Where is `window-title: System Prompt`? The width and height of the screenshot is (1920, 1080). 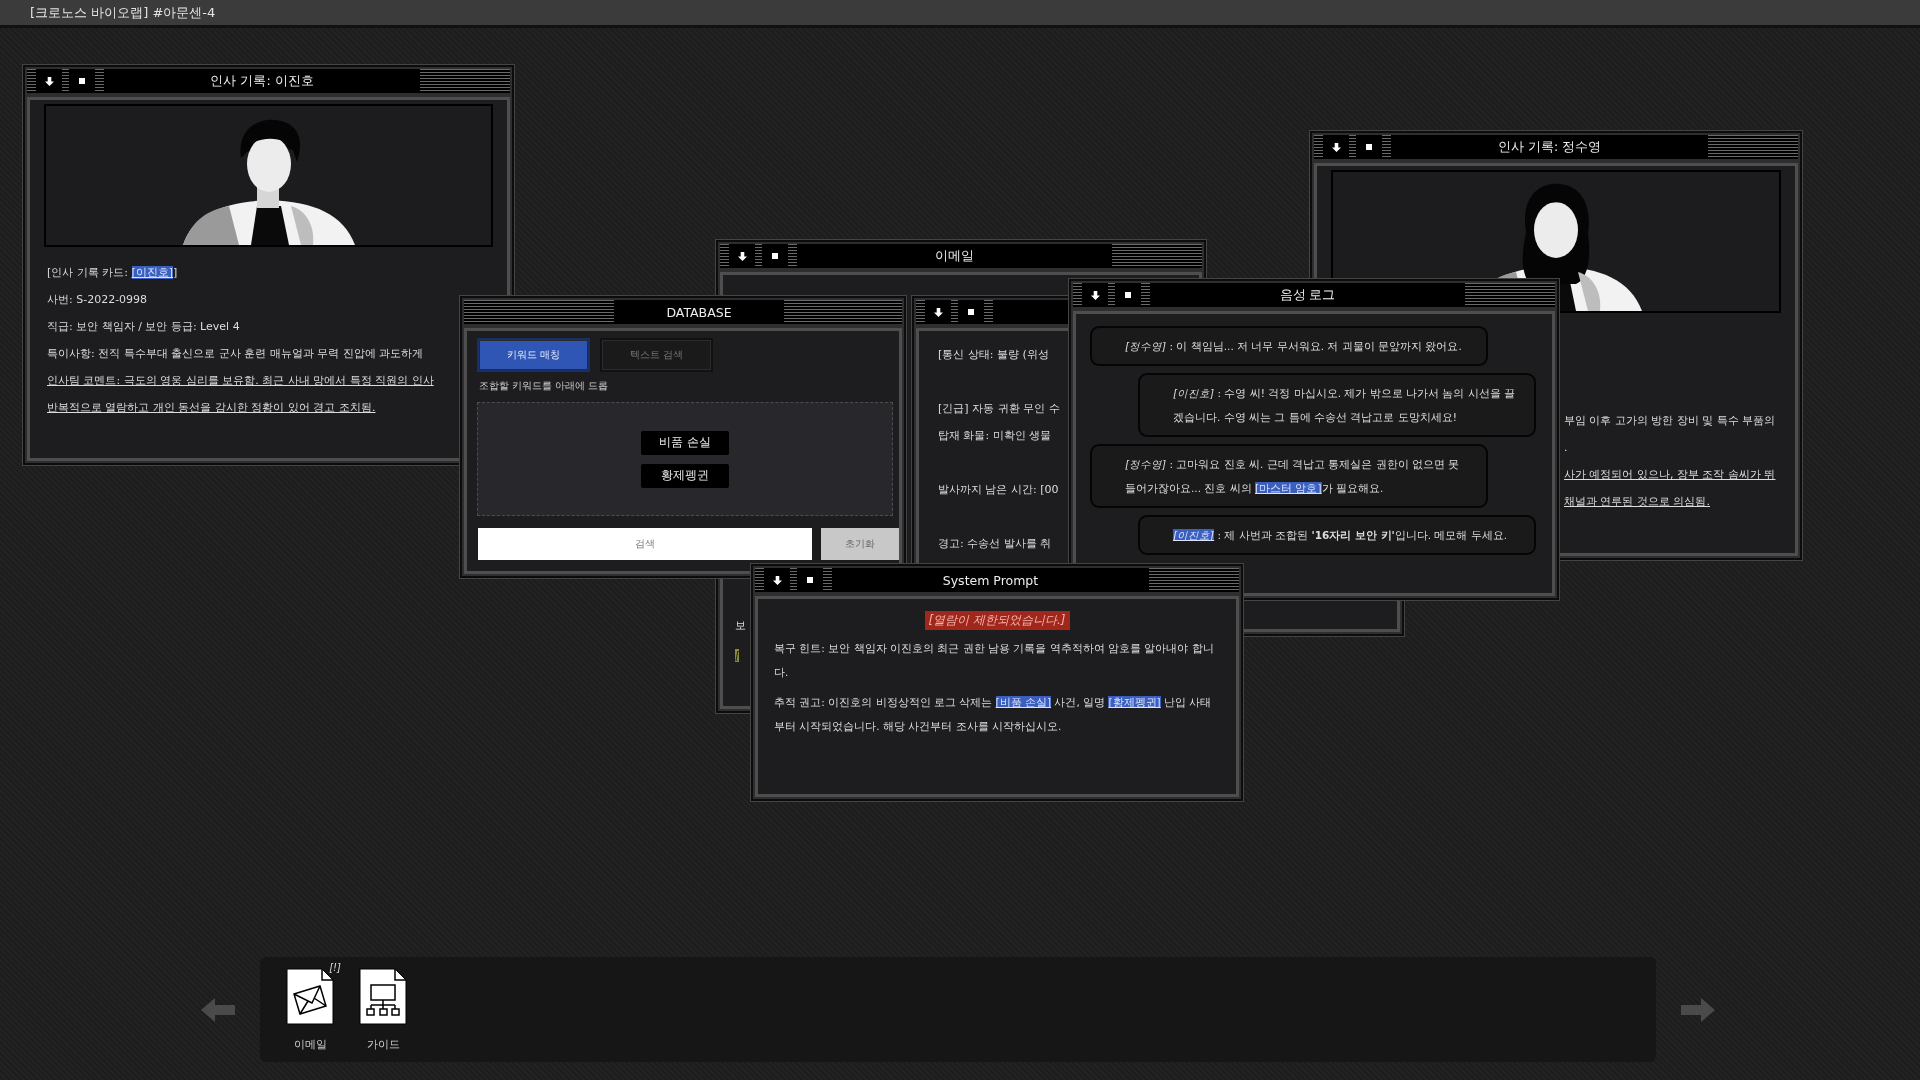 window-title: System Prompt is located at coordinates (990, 580).